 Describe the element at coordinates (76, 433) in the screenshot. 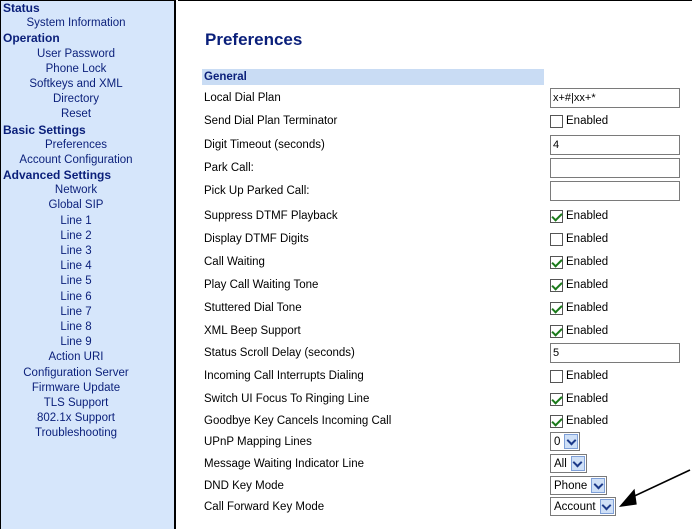

I see `sidebar-item-troubleshooting: Troubleshooting` at that location.